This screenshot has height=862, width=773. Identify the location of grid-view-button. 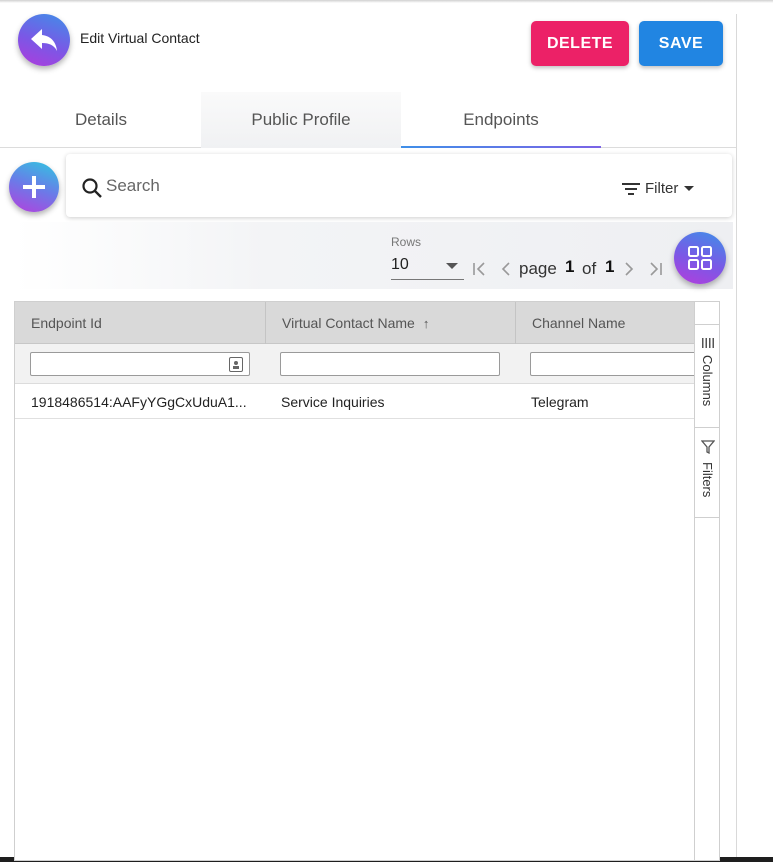
(700, 258).